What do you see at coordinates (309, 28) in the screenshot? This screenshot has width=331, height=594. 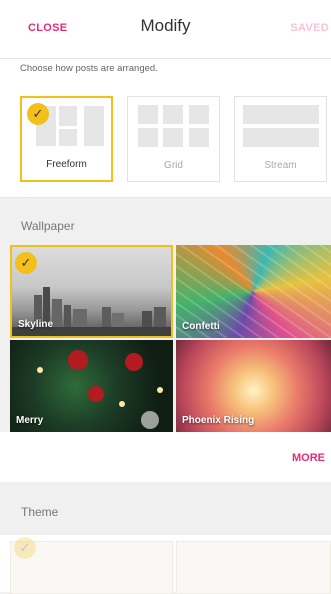 I see `saved-button: SAVED` at bounding box center [309, 28].